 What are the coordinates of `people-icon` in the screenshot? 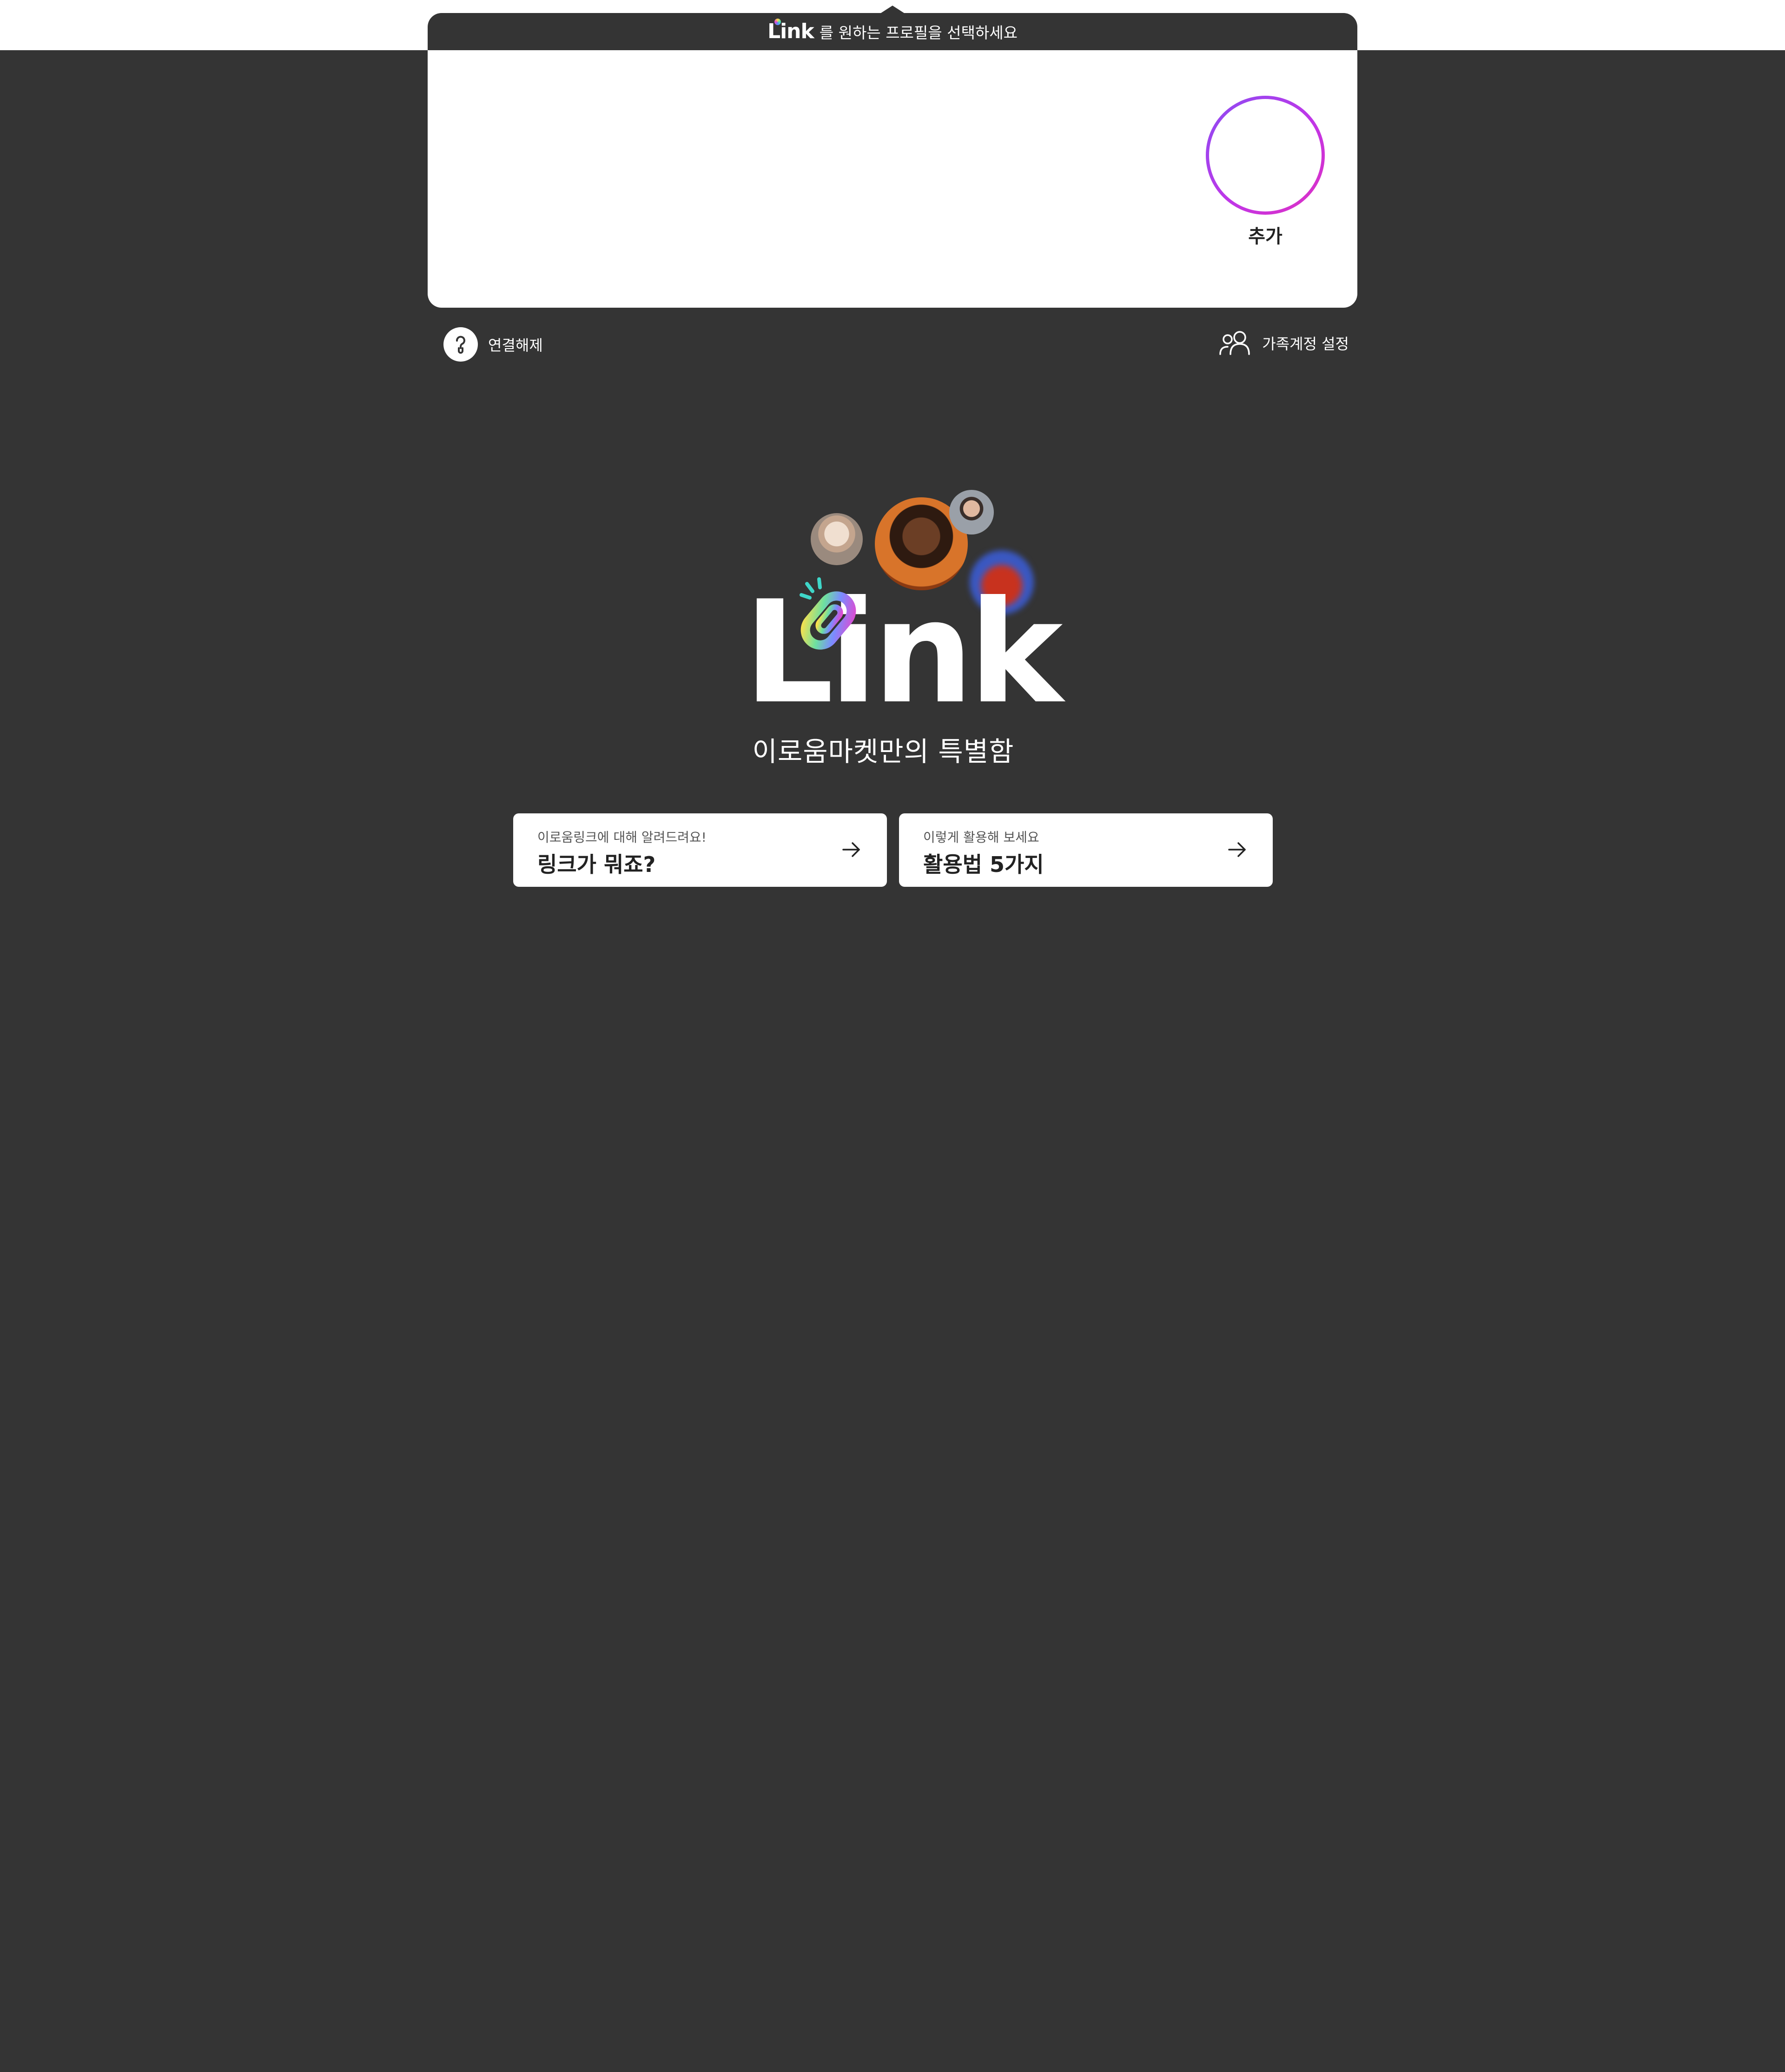 It's located at (1234, 343).